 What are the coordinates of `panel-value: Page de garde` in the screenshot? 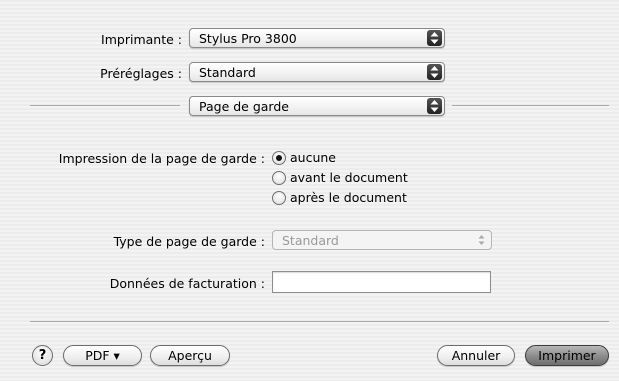 It's located at (244, 106).